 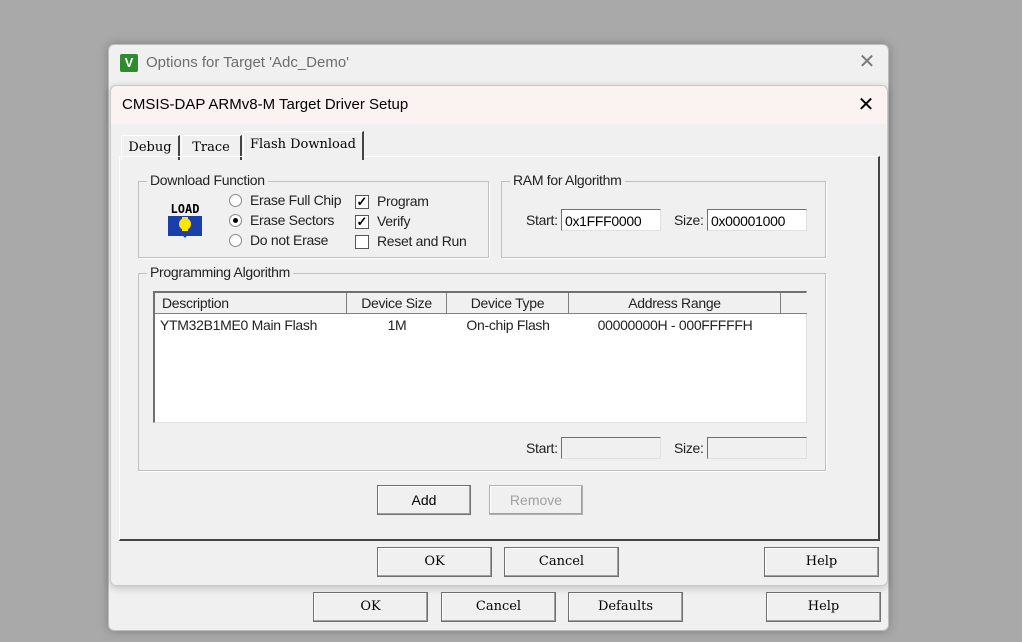 I want to click on column-header-device-type: Device Type, so click(x=508, y=303).